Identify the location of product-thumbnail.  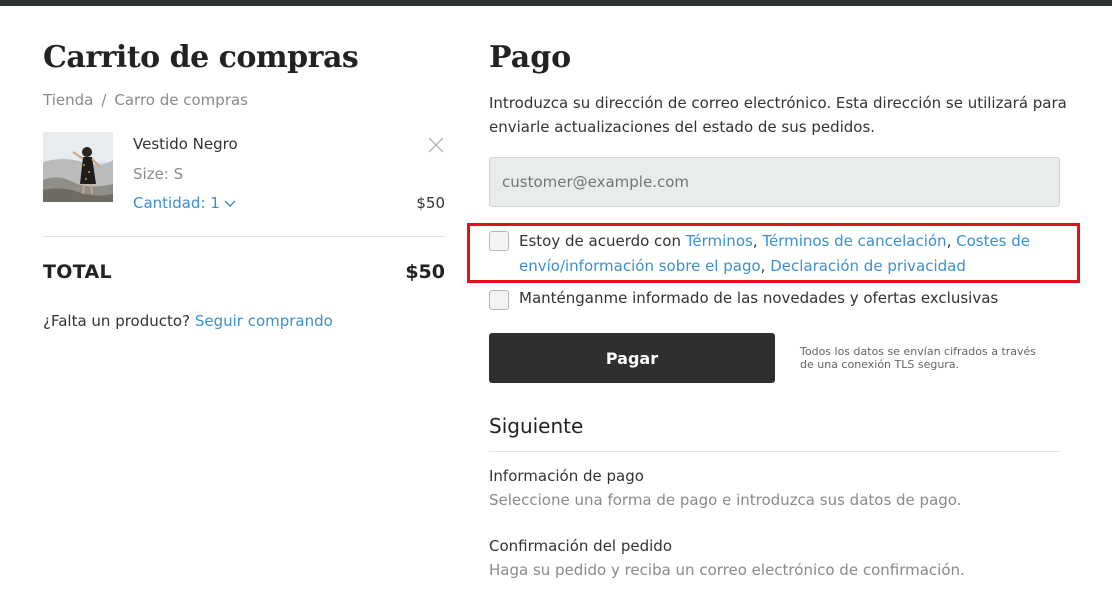
(78, 167).